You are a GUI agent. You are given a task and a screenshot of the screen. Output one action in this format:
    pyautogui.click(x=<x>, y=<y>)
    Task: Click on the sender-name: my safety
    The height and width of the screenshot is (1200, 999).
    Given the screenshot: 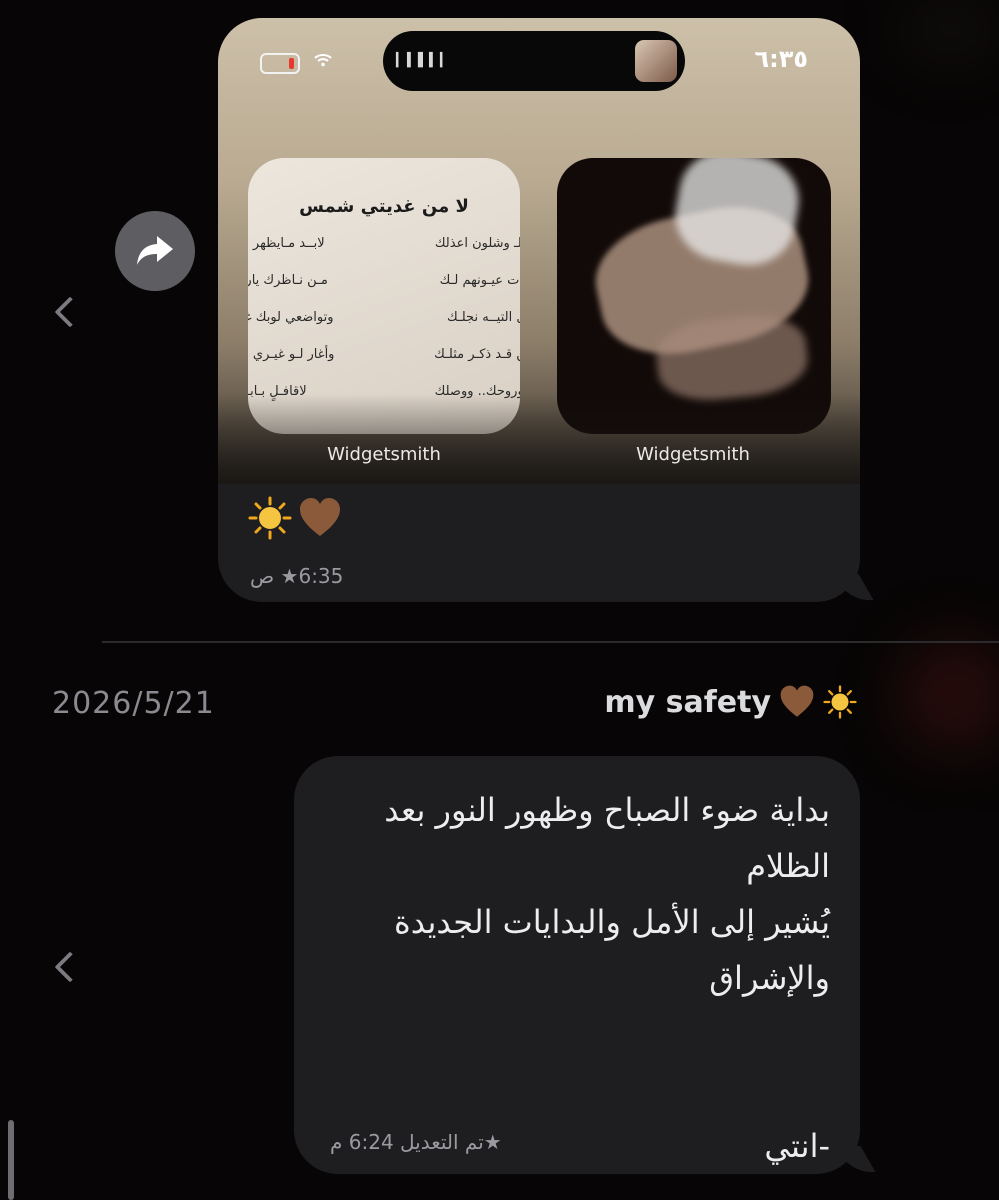 What is the action you would take?
    pyautogui.click(x=687, y=702)
    